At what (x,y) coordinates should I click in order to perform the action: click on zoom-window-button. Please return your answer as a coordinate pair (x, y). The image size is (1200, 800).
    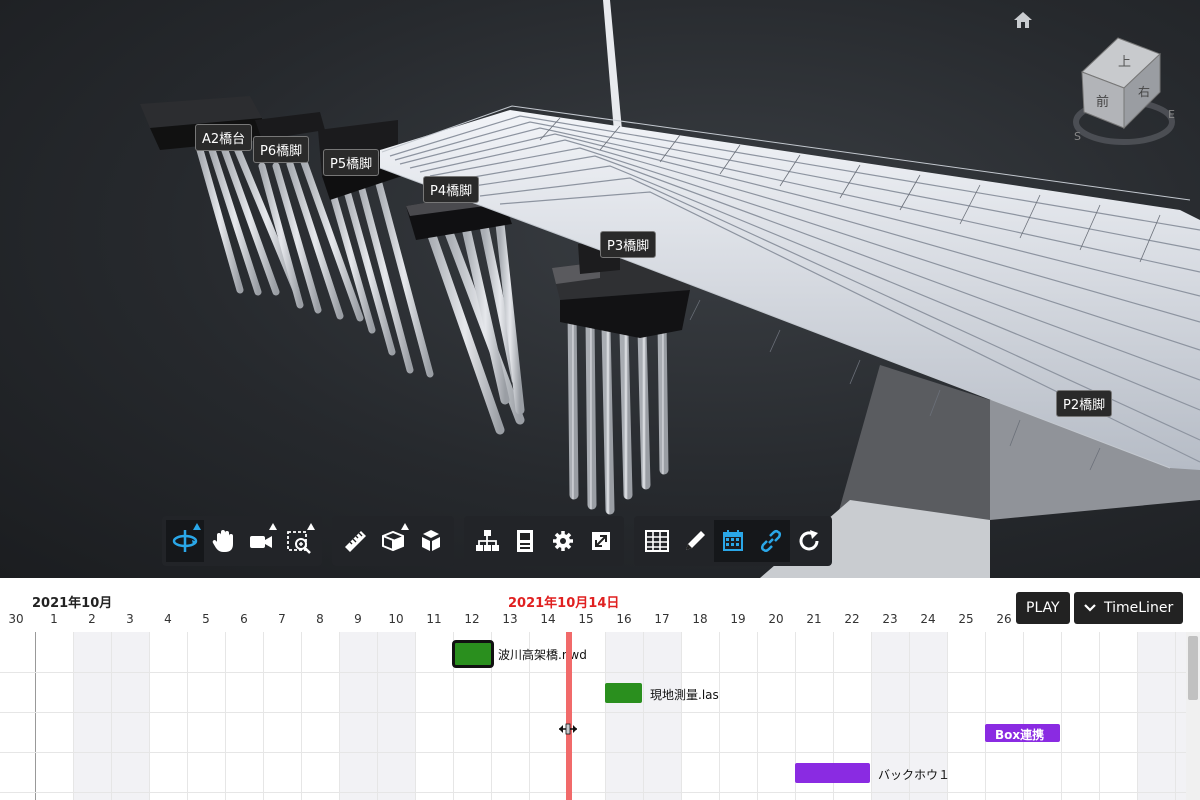
    Looking at the image, I should click on (299, 541).